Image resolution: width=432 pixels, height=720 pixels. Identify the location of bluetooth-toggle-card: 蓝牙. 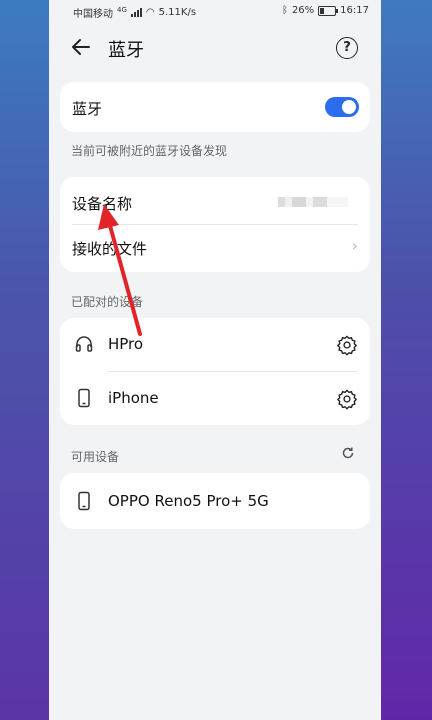
(215, 107).